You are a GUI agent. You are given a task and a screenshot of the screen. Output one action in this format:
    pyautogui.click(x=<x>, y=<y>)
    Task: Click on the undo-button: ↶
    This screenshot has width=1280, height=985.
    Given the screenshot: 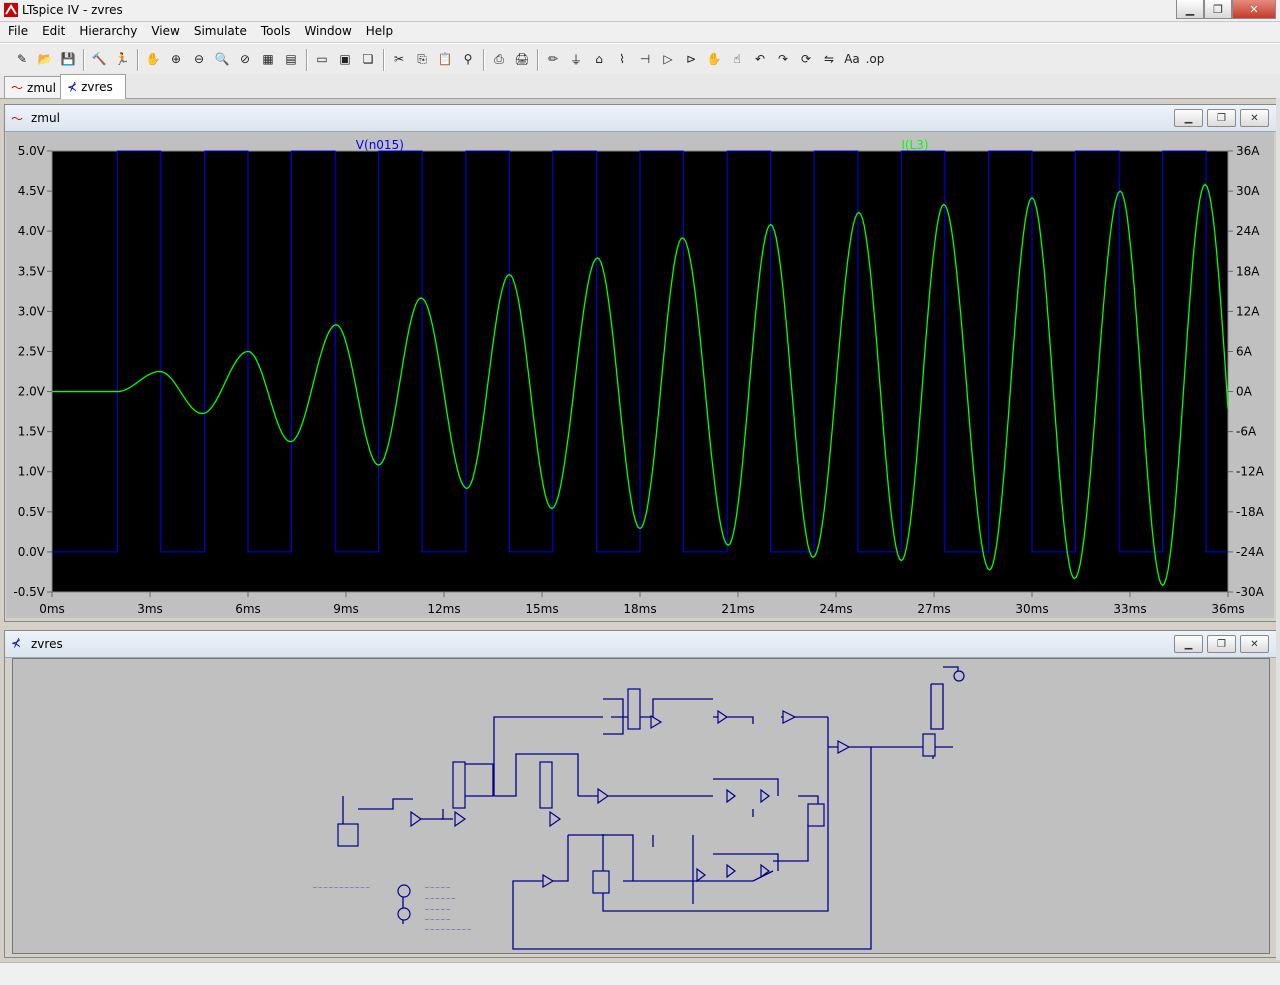 What is the action you would take?
    pyautogui.click(x=760, y=59)
    